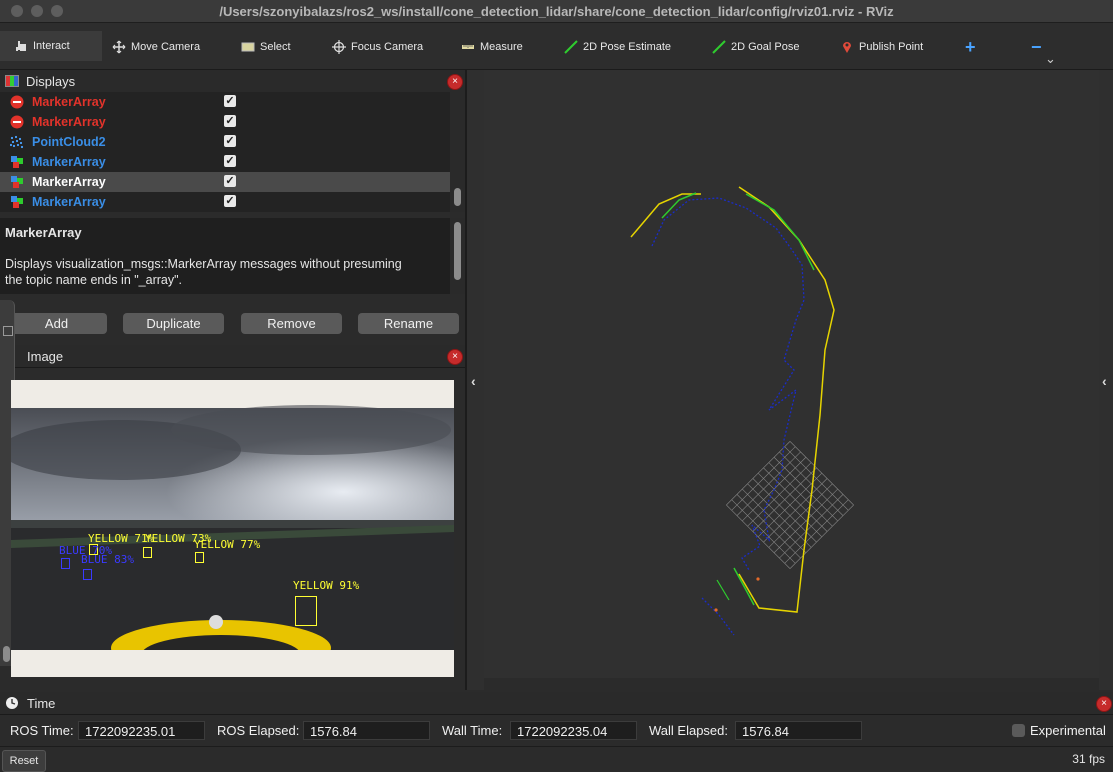 Image resolution: width=1113 pixels, height=772 pixels. I want to click on ros-elapsed-label: ROS Elapsed:, so click(258, 730).